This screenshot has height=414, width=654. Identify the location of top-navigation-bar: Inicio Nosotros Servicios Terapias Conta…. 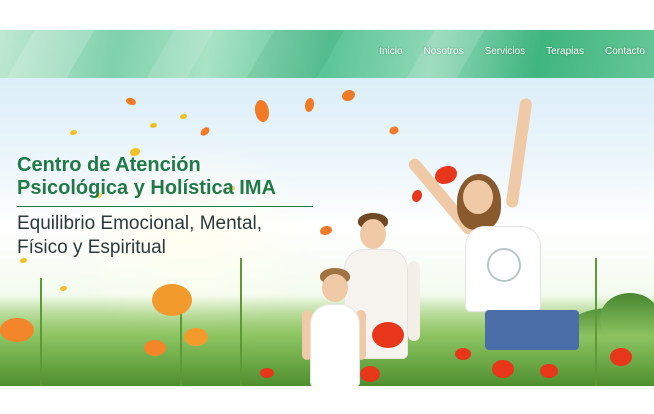
(327, 54).